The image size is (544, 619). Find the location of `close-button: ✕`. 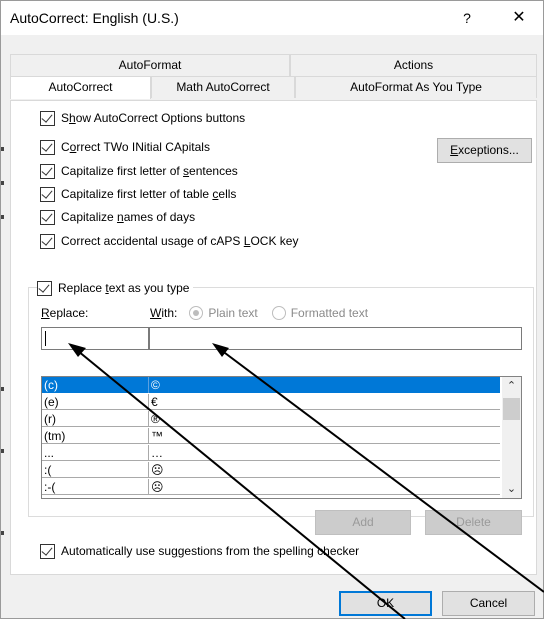

close-button: ✕ is located at coordinates (519, 18).